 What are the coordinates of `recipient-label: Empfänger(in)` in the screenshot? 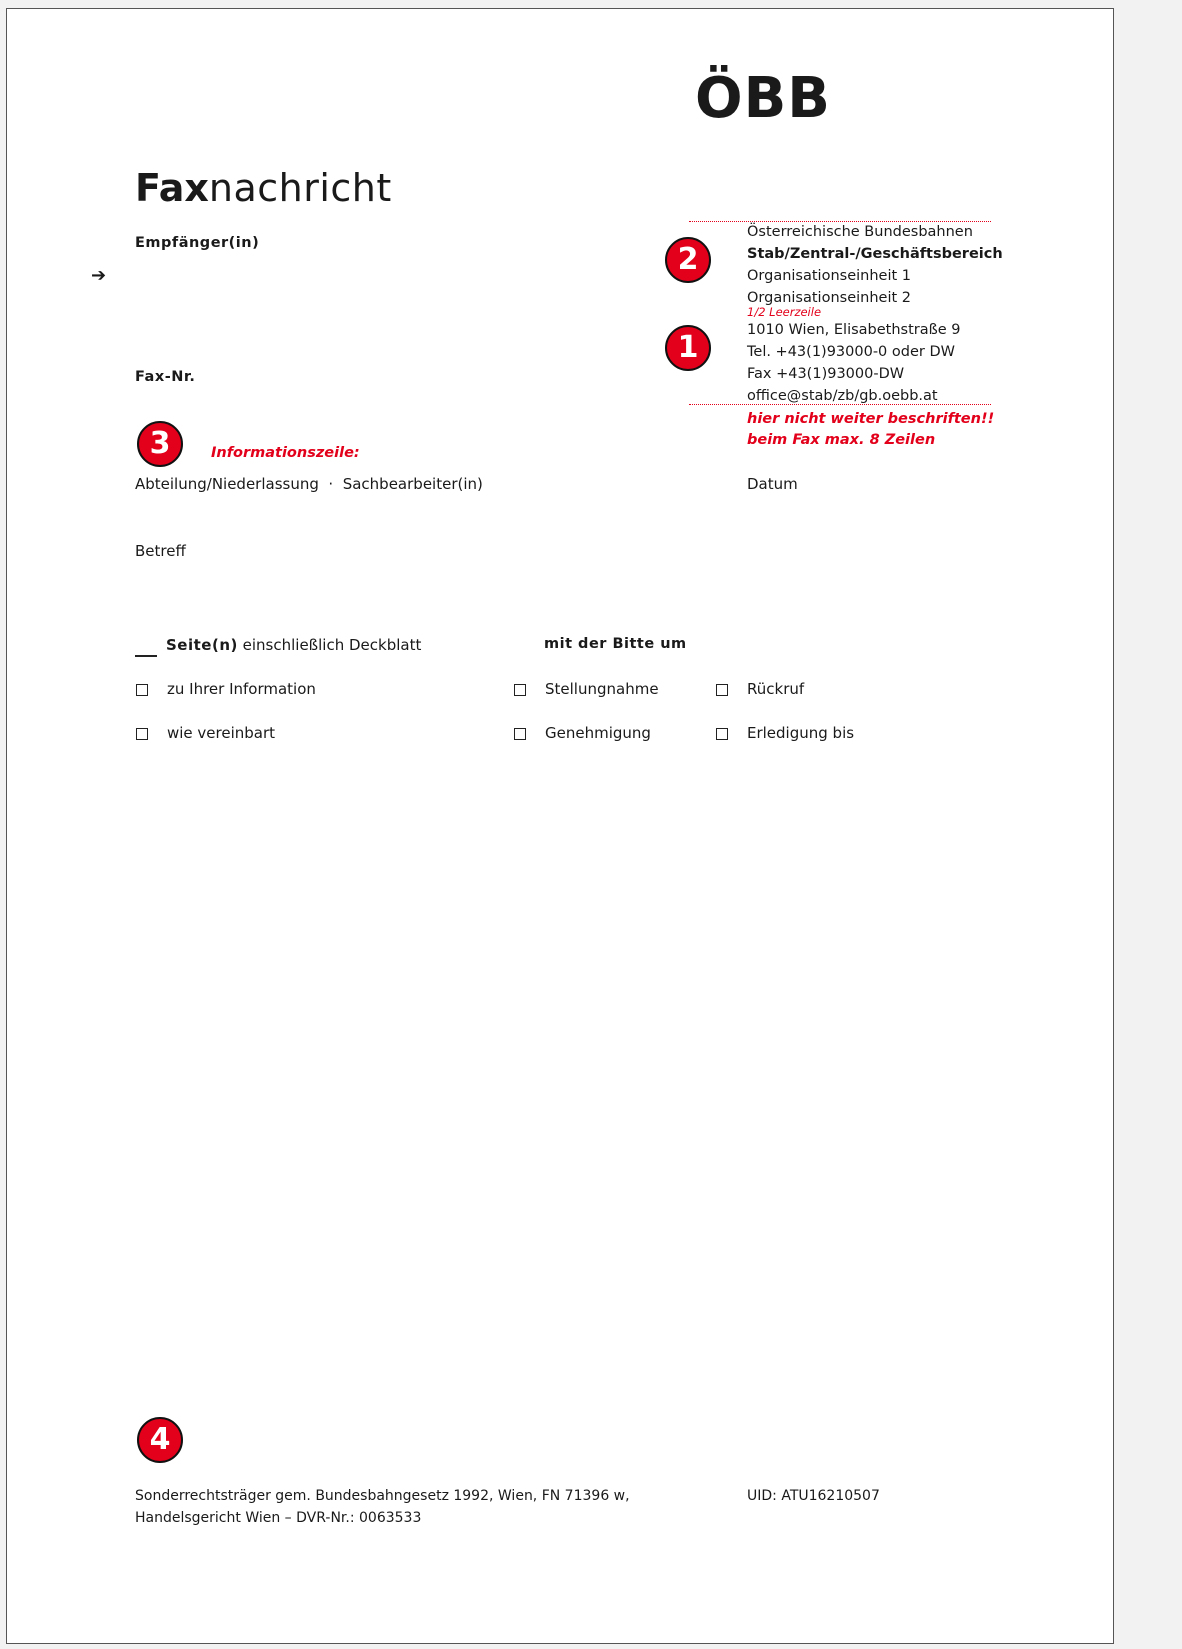 It's located at (197, 243).